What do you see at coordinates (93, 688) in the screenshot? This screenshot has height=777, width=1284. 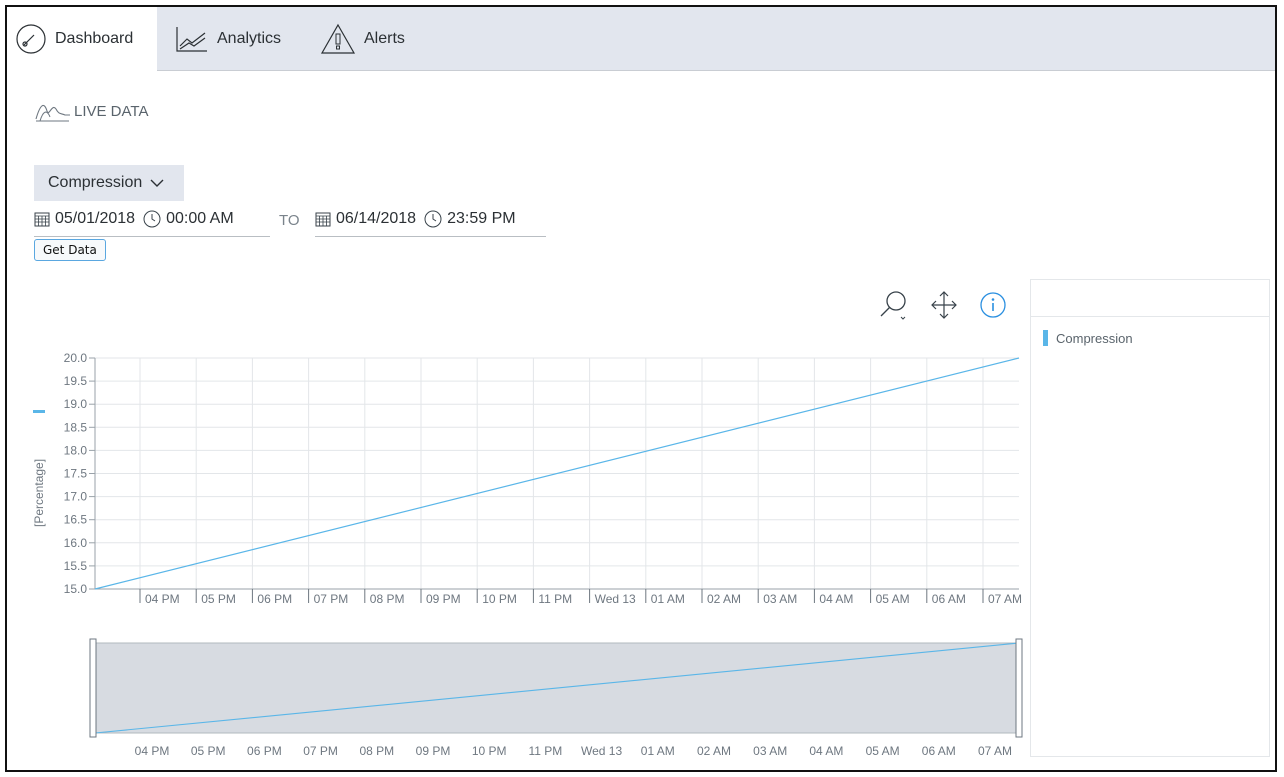 I see `navigator-left-handle` at bounding box center [93, 688].